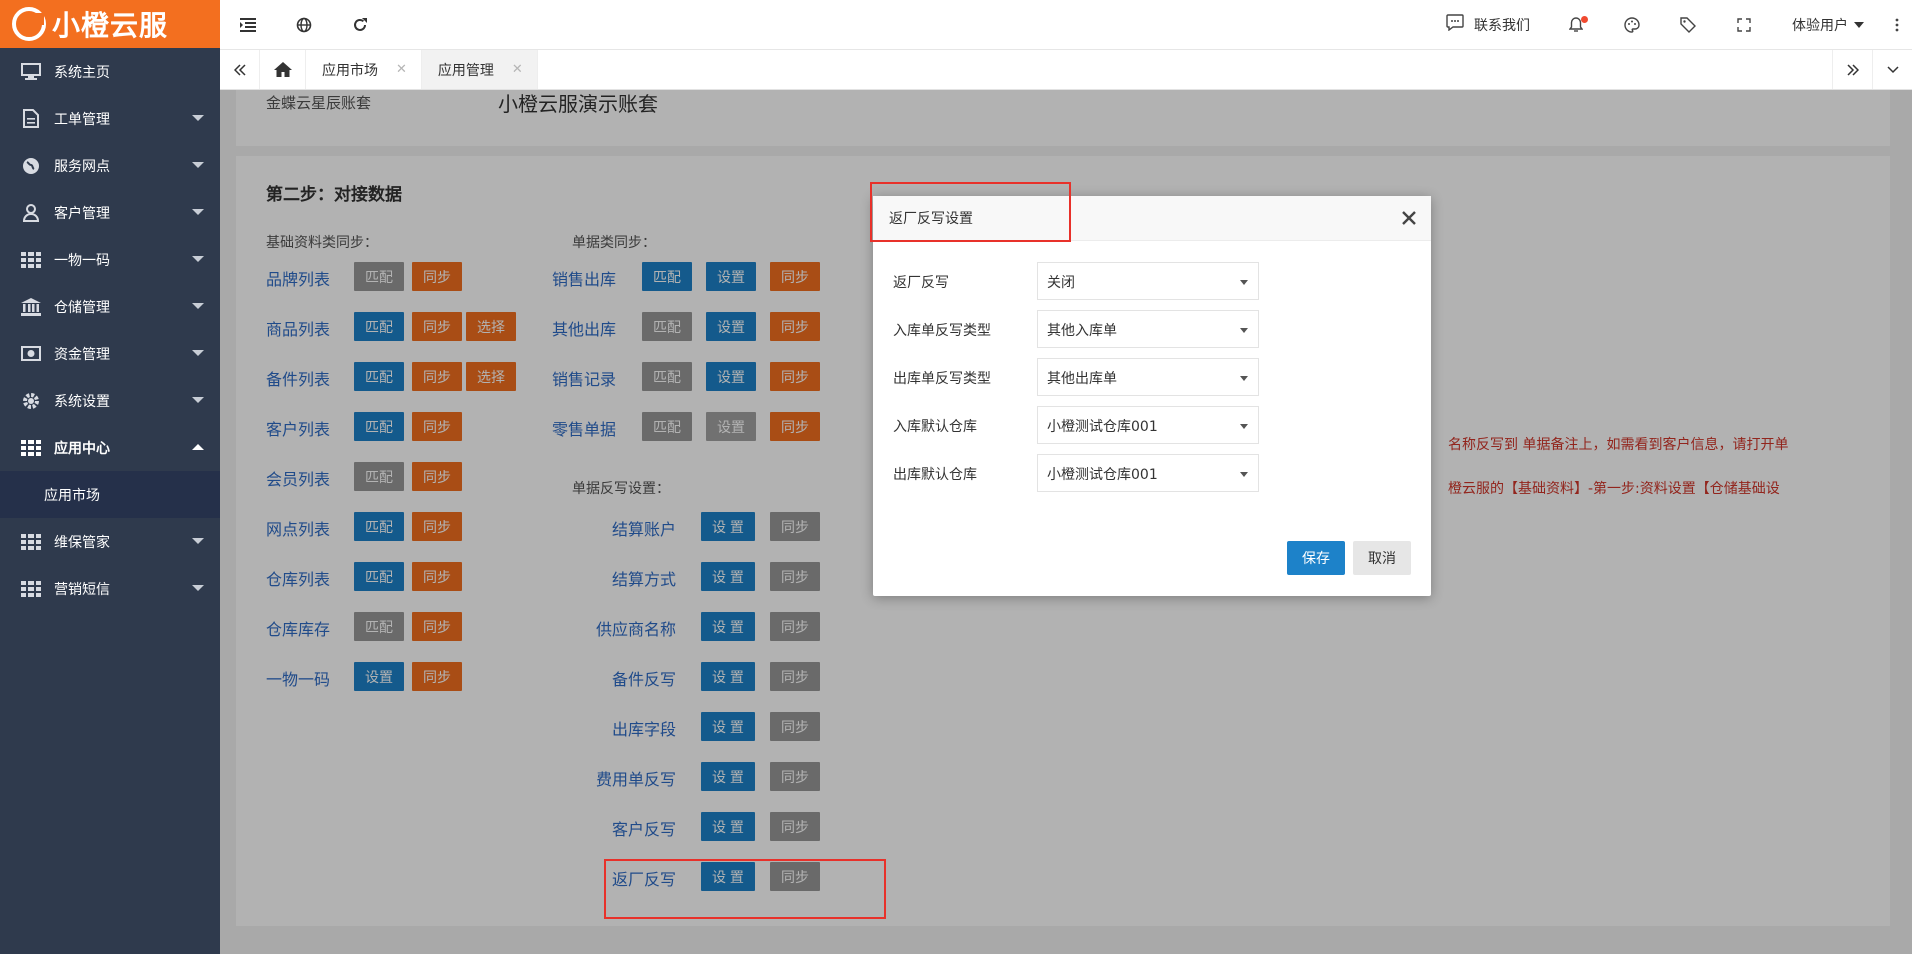 The width and height of the screenshot is (1912, 954). What do you see at coordinates (1852, 69) in the screenshot?
I see `tabs-scroll-right-icon` at bounding box center [1852, 69].